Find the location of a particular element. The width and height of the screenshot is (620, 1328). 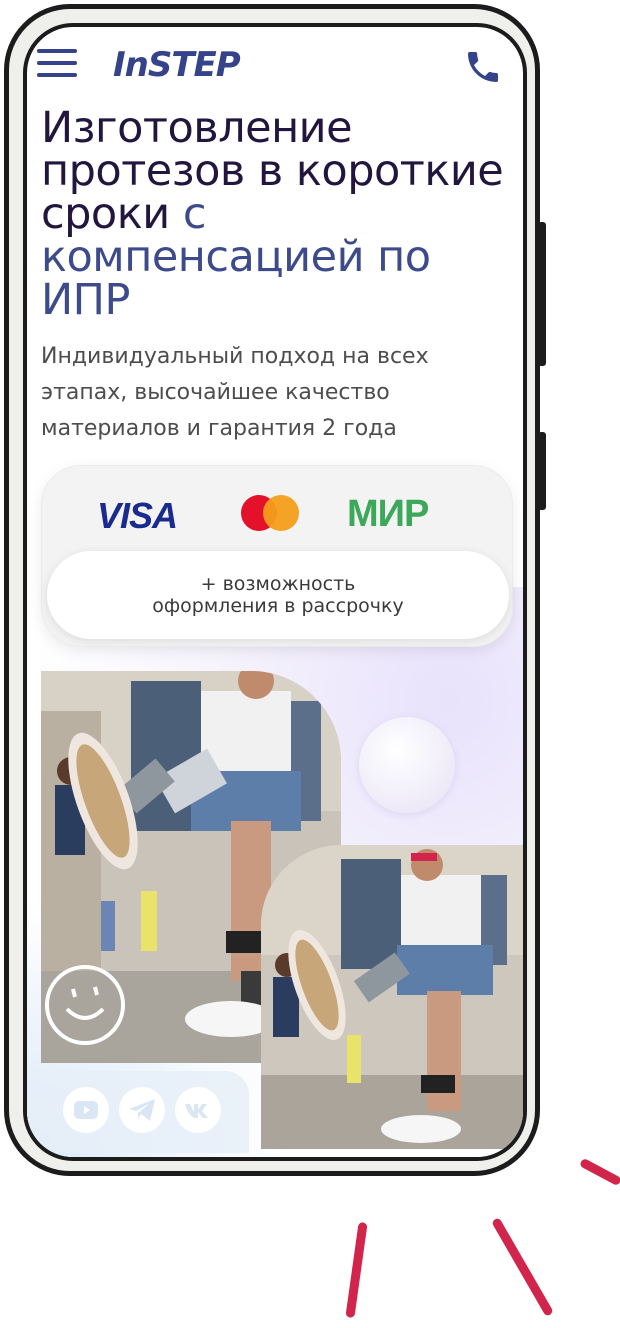

smiley-doodle-icon is located at coordinates (85, 1005).